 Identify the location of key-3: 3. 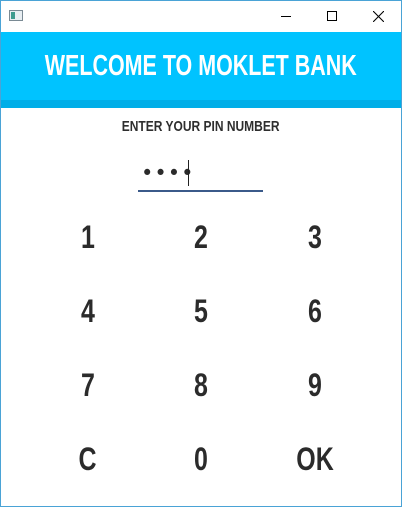
(315, 237).